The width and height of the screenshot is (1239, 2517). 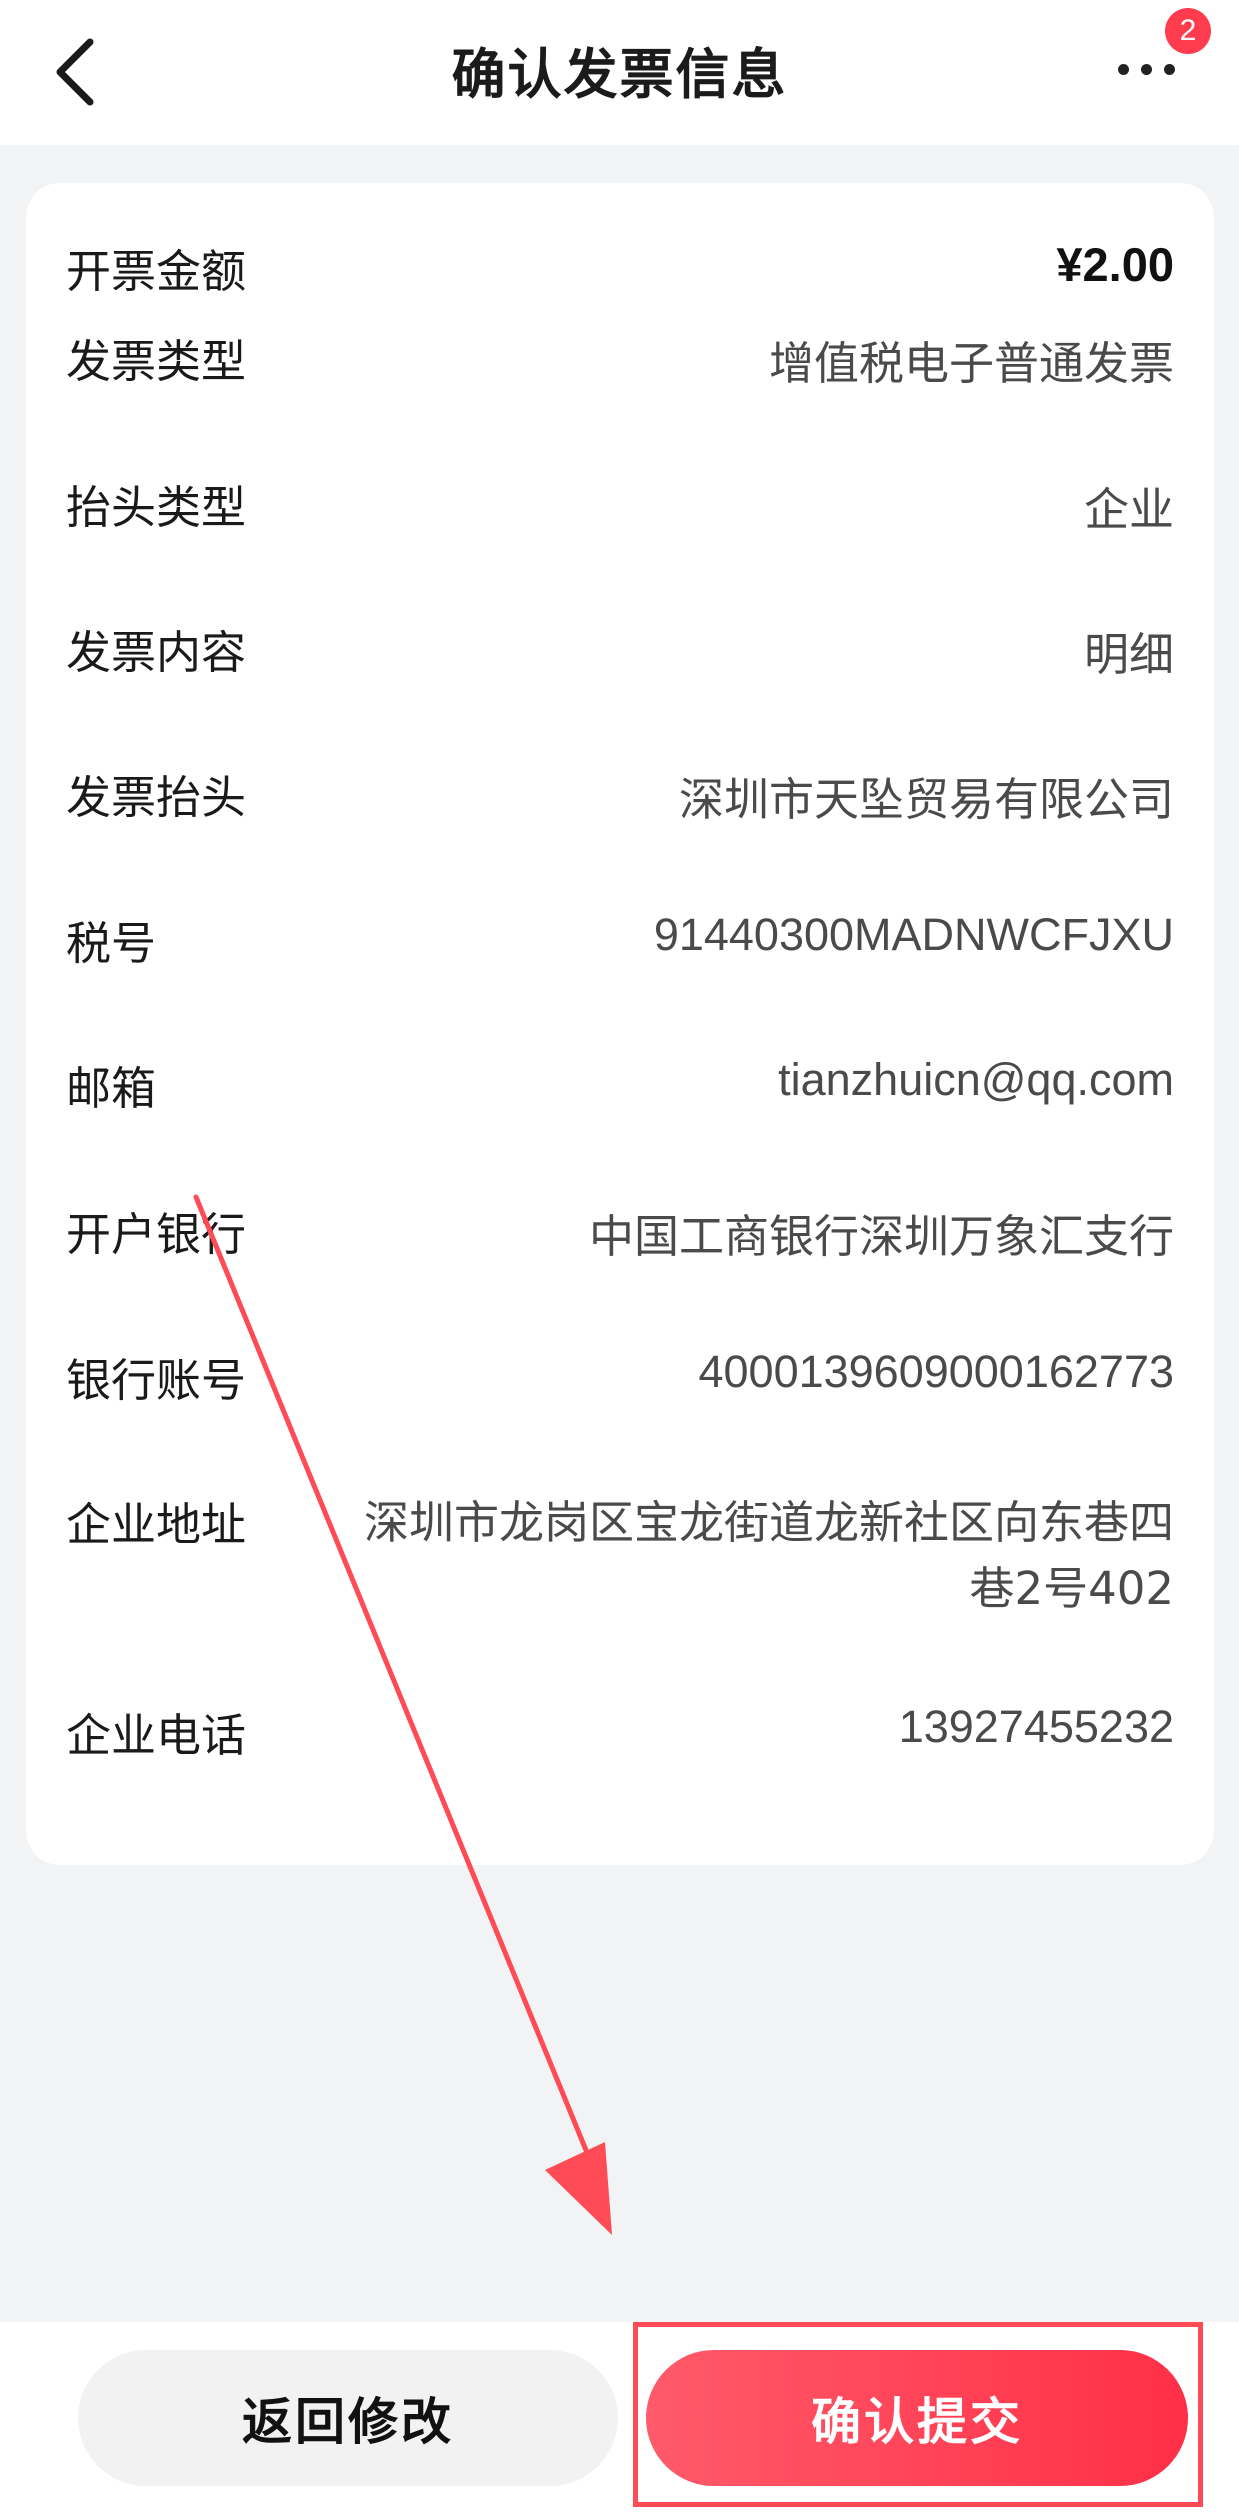 I want to click on row-value: 91440300MADNWCFJXU, so click(x=913, y=934).